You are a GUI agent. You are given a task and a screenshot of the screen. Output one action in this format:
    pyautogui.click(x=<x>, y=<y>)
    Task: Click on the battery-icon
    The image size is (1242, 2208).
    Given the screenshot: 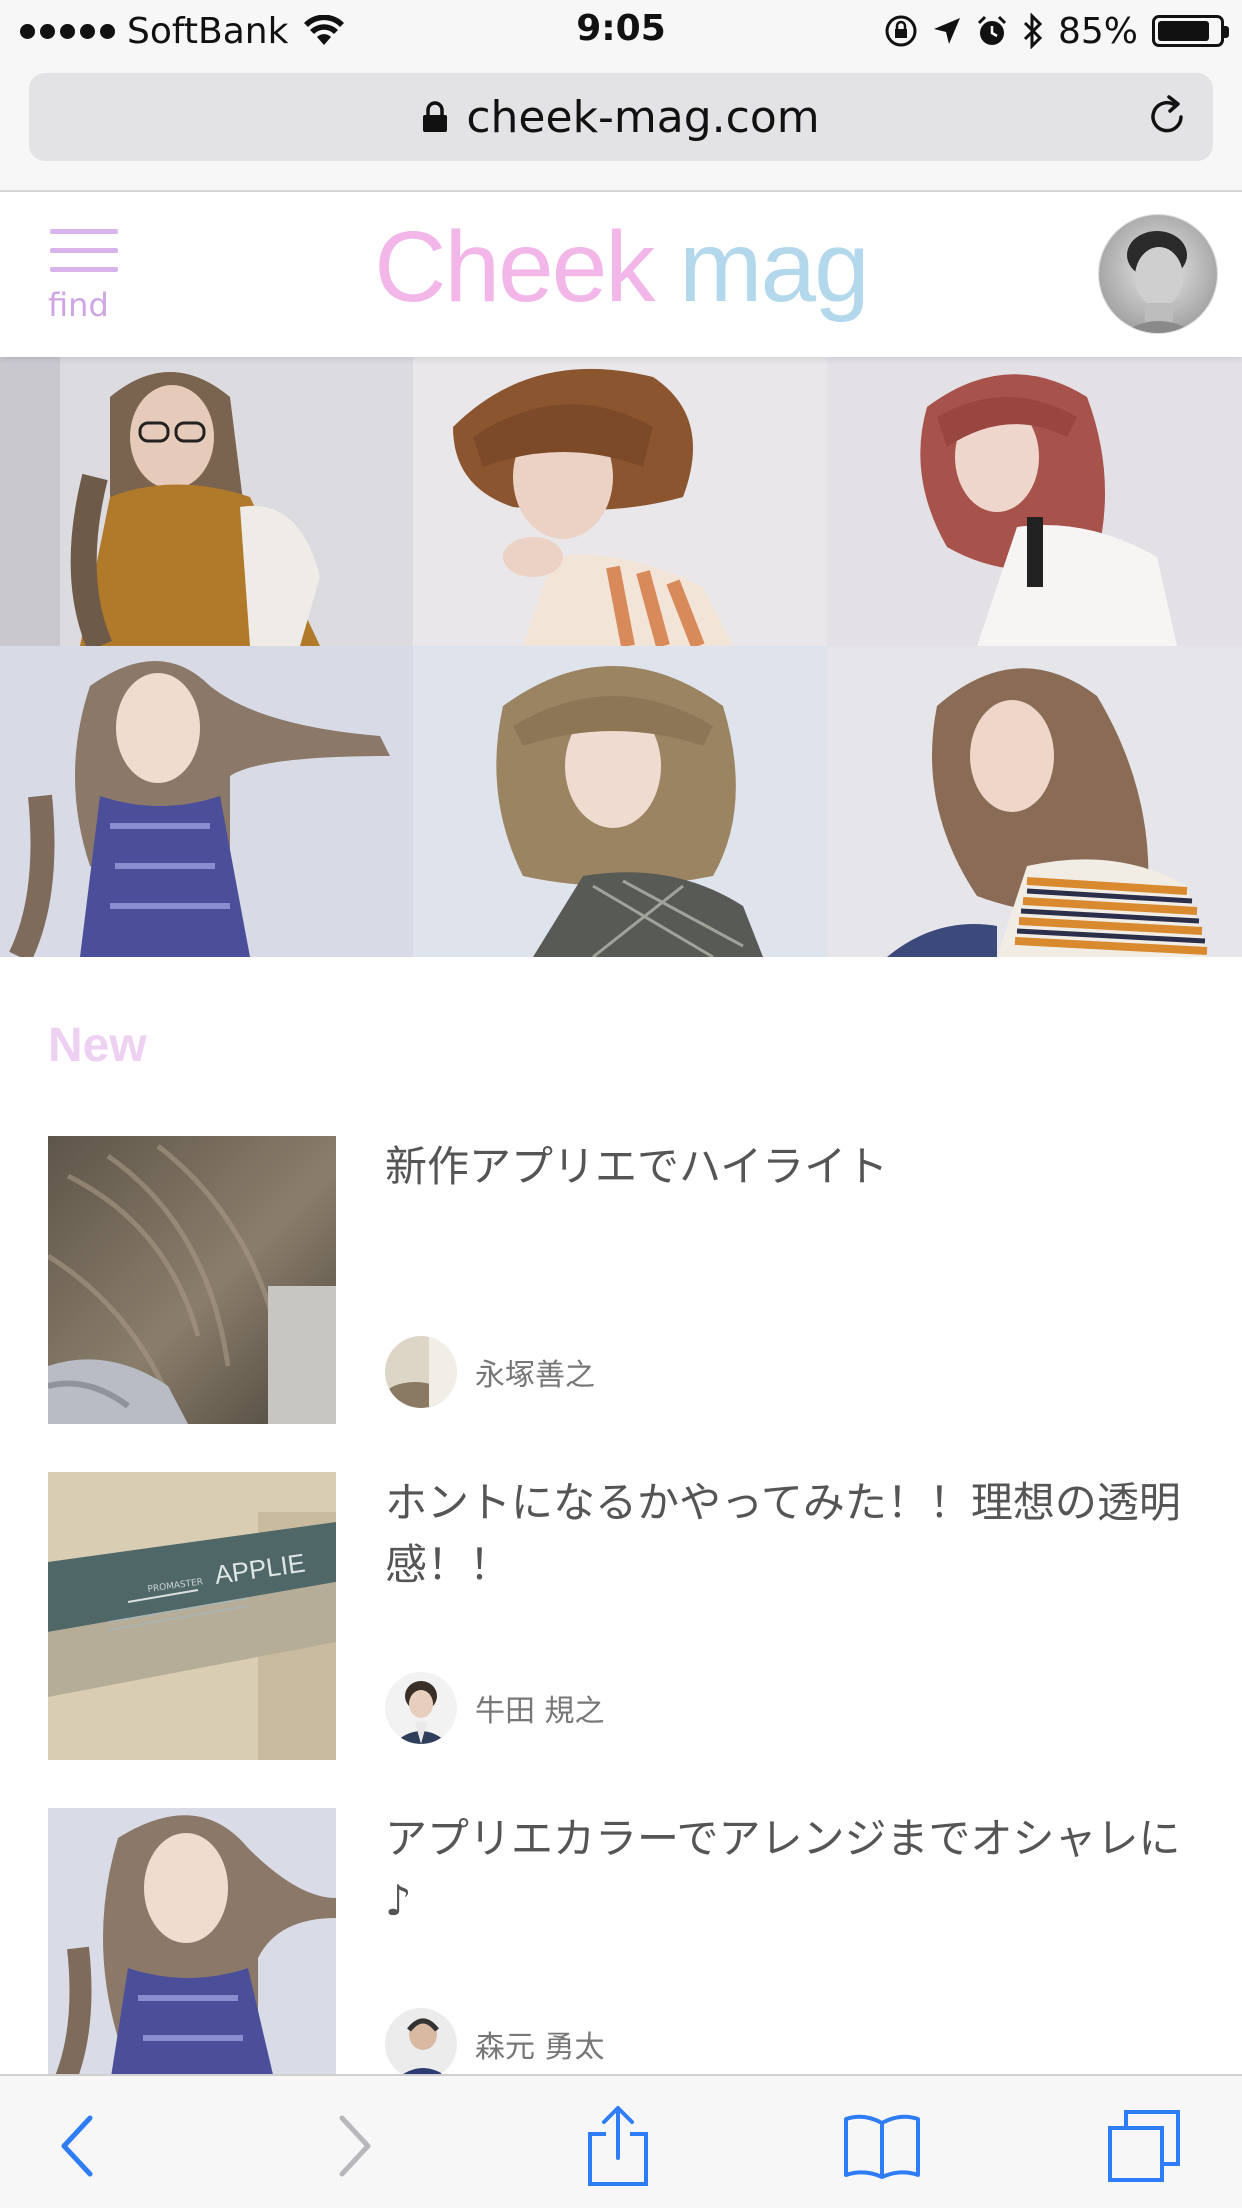 What is the action you would take?
    pyautogui.click(x=1190, y=31)
    